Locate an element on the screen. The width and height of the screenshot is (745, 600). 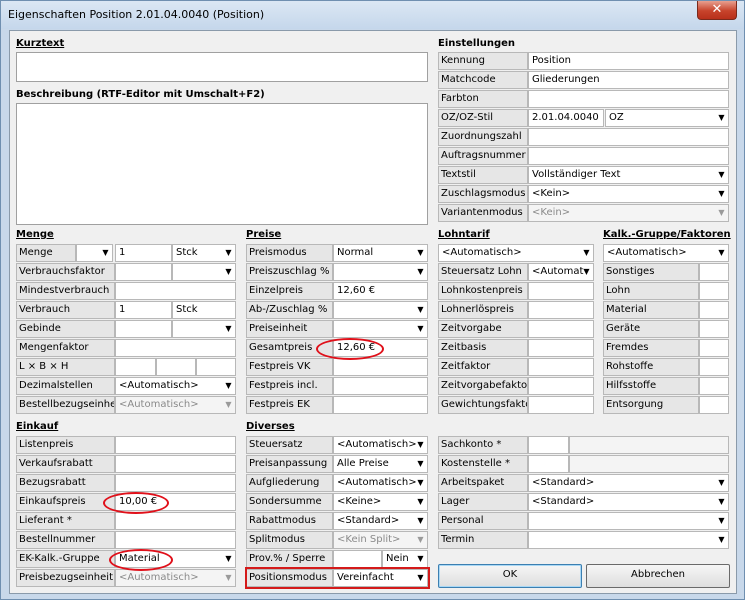
gewichtungsfaktor-label: Gewichtungsfaktor is located at coordinates (483, 405).